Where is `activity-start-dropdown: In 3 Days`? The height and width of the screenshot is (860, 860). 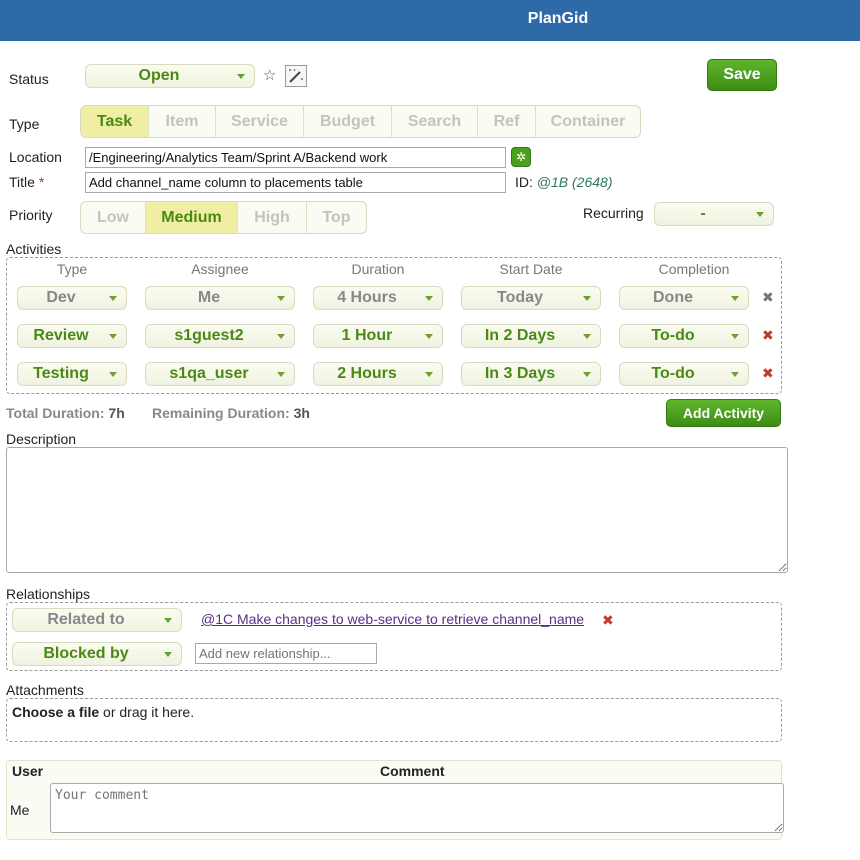
activity-start-dropdown: In 3 Days is located at coordinates (531, 374).